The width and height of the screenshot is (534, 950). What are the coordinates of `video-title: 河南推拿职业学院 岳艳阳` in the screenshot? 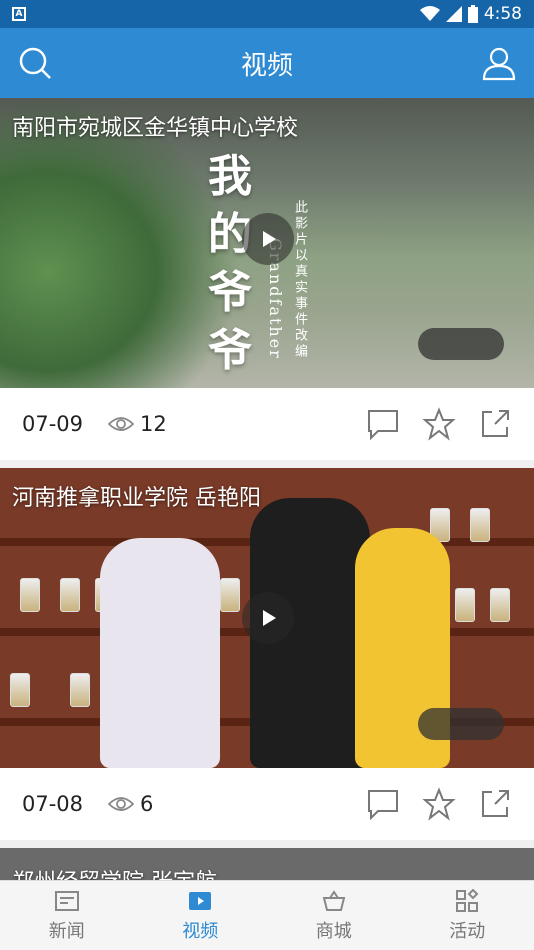 It's located at (136, 498).